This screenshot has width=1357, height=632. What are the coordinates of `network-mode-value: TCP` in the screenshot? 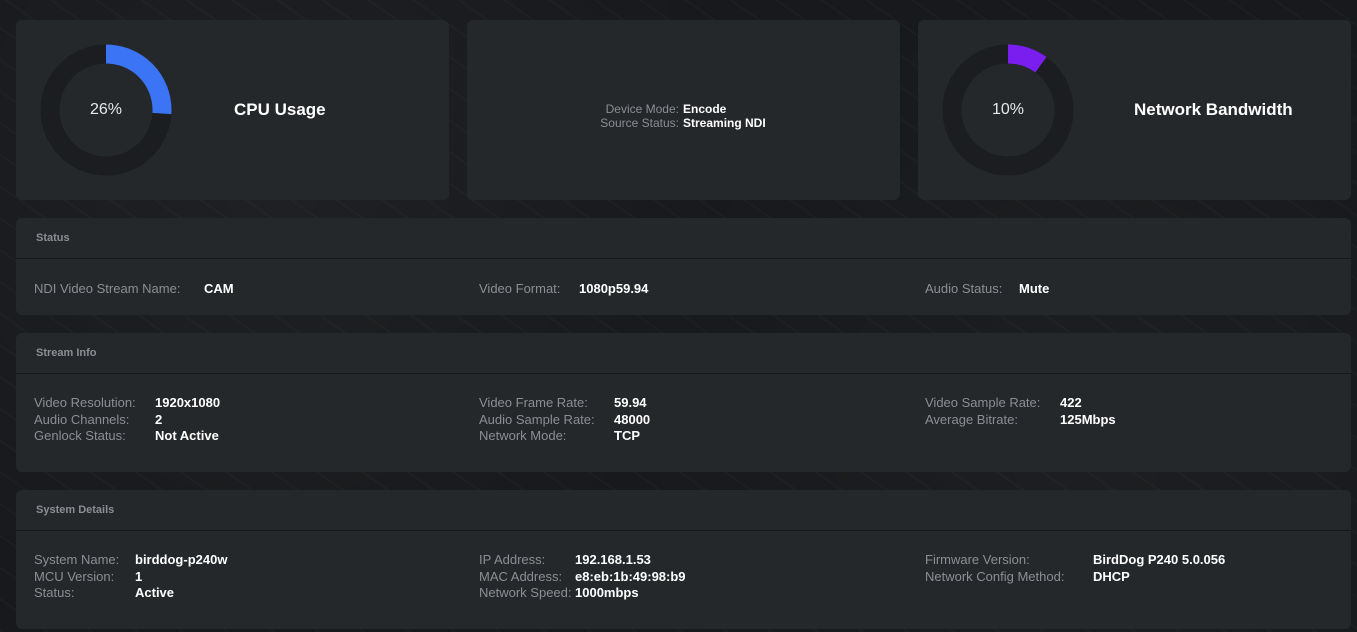 It's located at (627, 435).